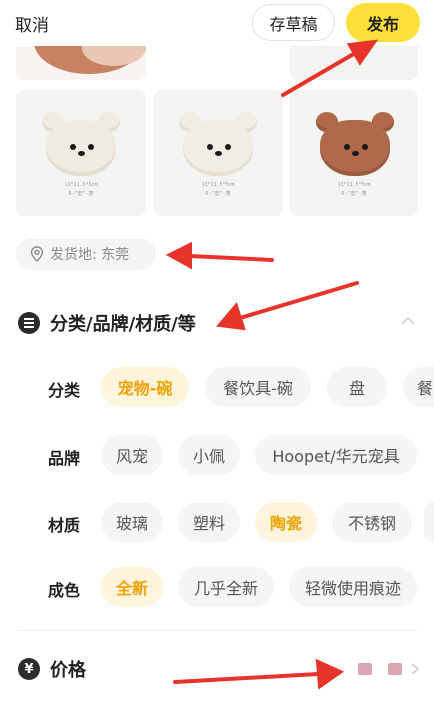  I want to click on option-chip: 不锈钢, so click(372, 522).